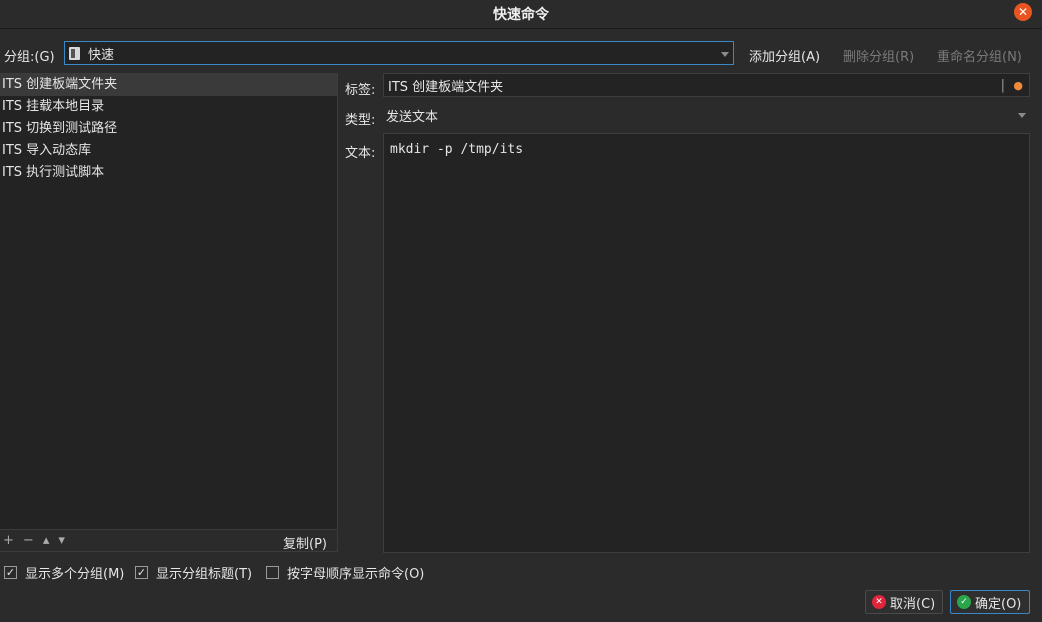  Describe the element at coordinates (706, 115) in the screenshot. I see `type-select: 发送文本` at that location.